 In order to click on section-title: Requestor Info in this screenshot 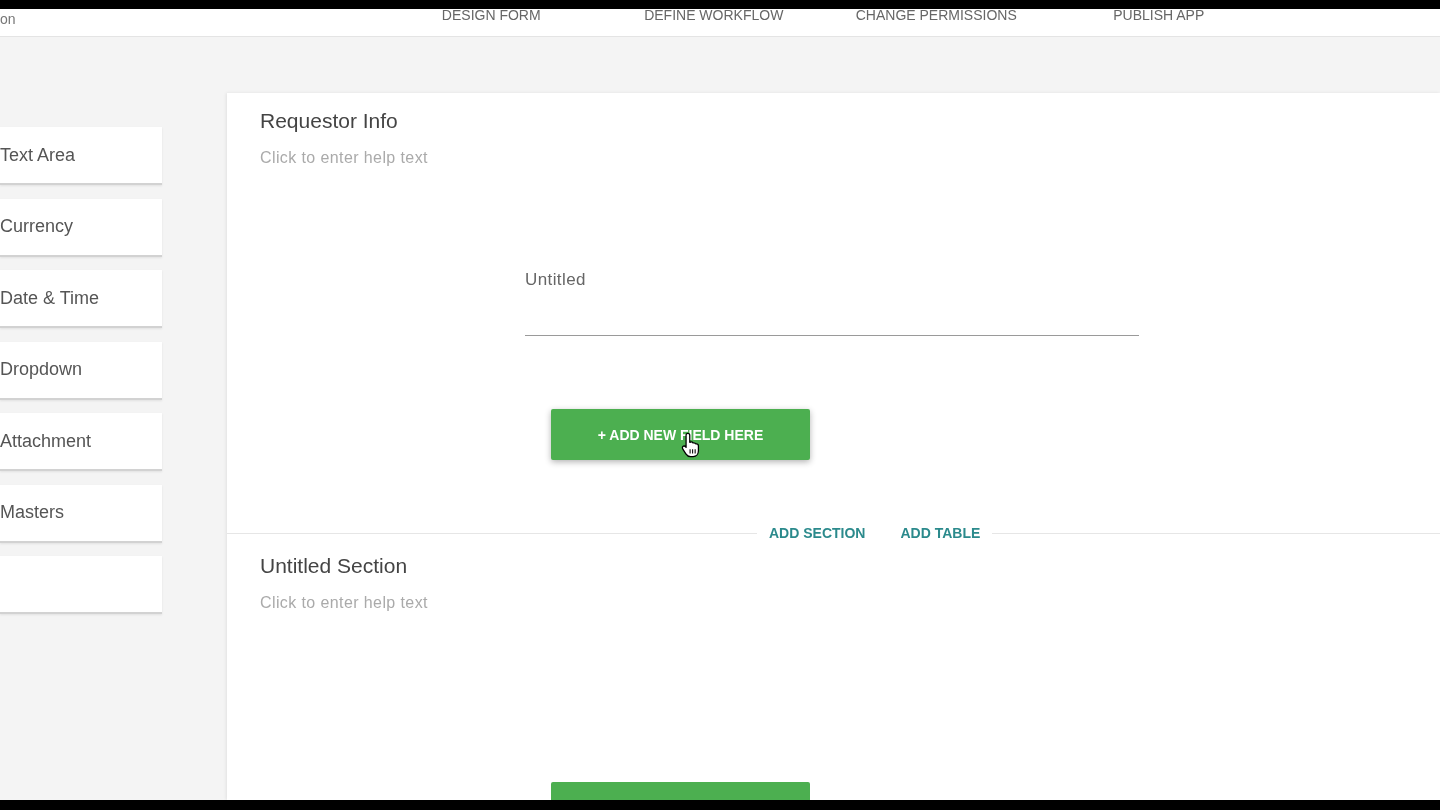, I will do `click(329, 121)`.